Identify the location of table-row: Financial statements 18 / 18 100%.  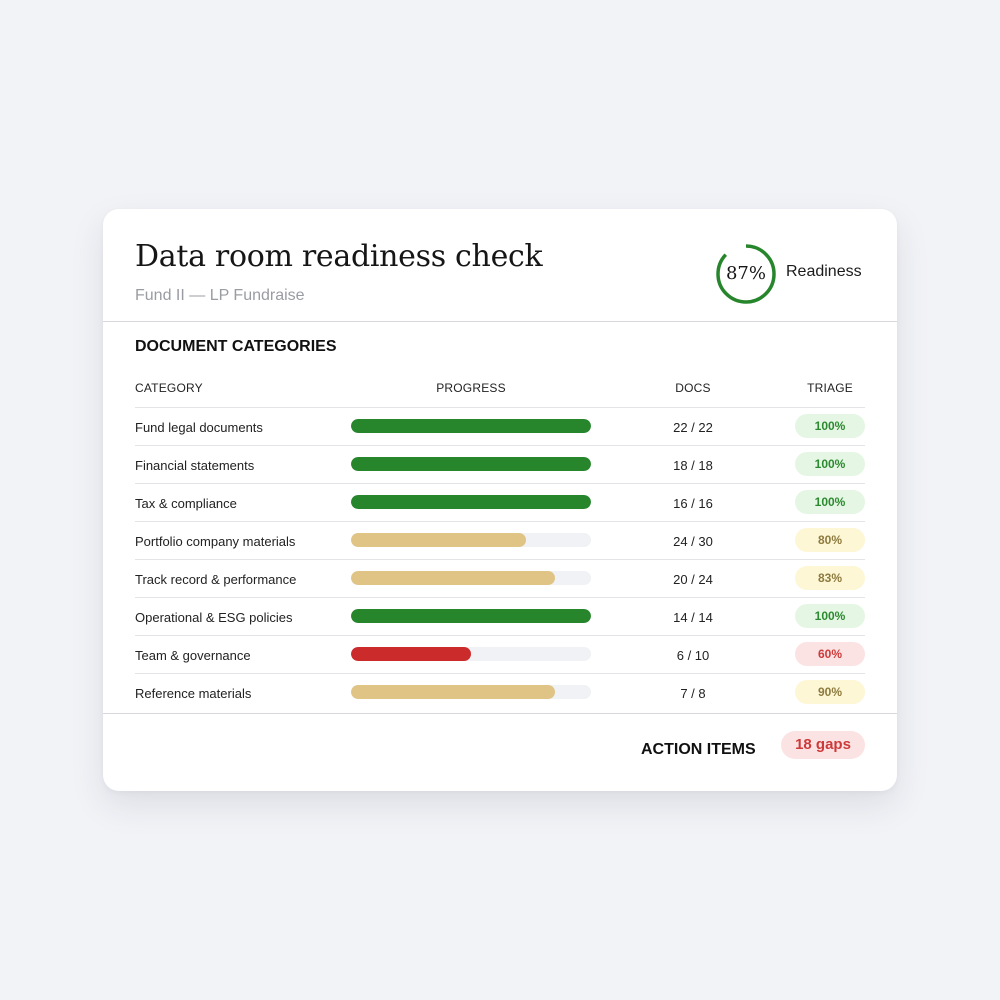
(500, 464).